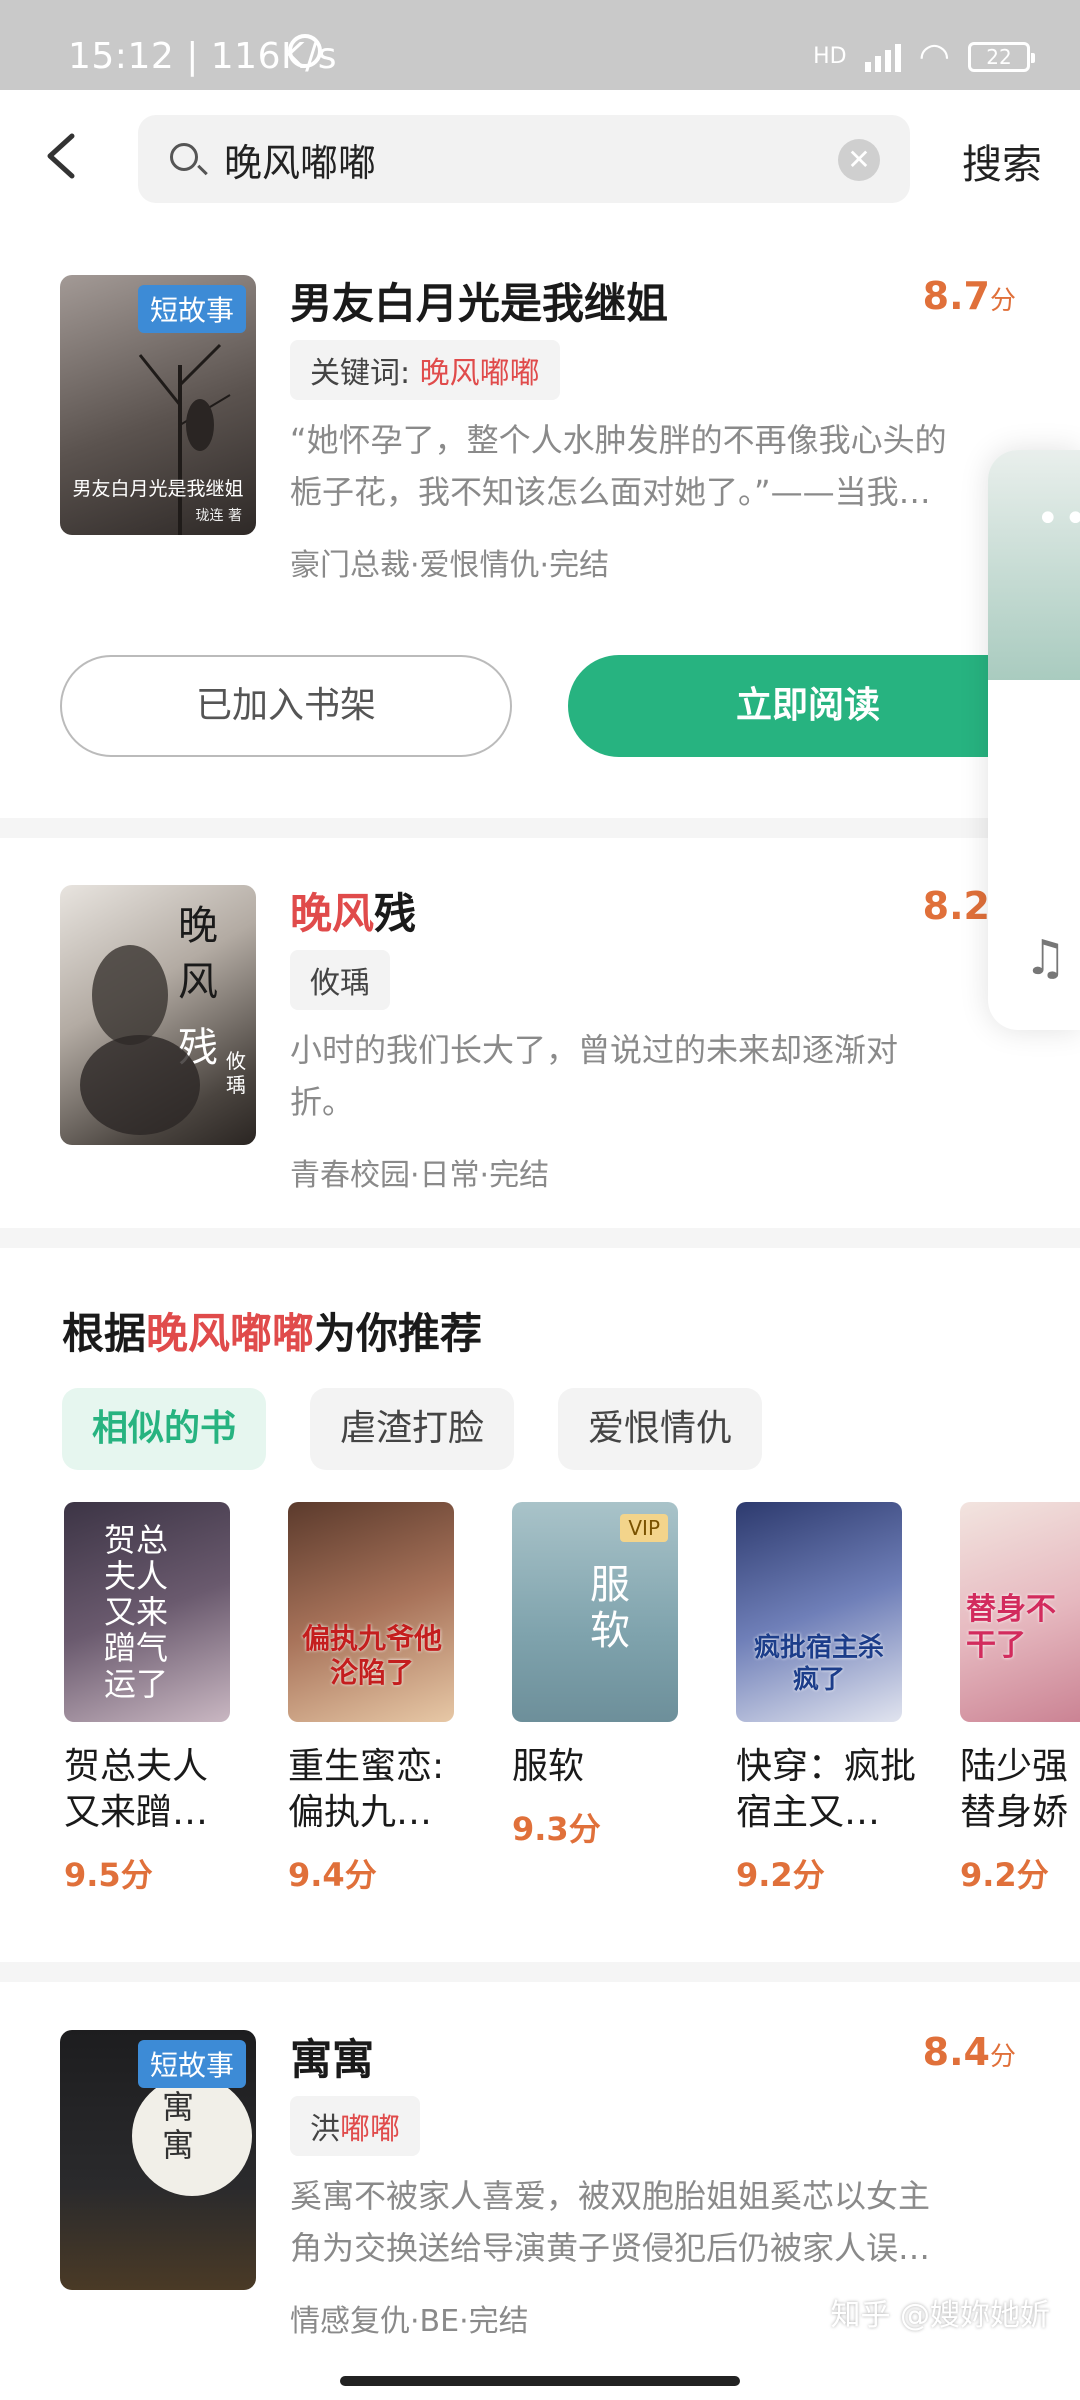  I want to click on book-title: 男友白月光是我继姐, so click(479, 300).